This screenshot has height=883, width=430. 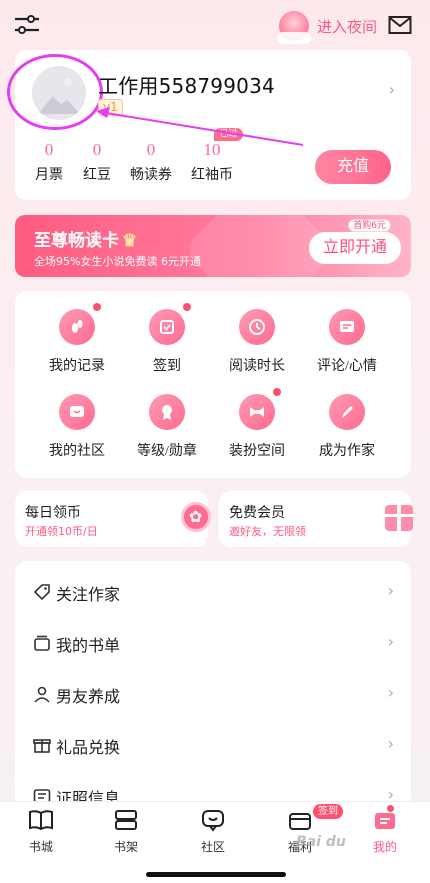 I want to click on free-member-subtitle: 邀好友，无限领, so click(x=267, y=531).